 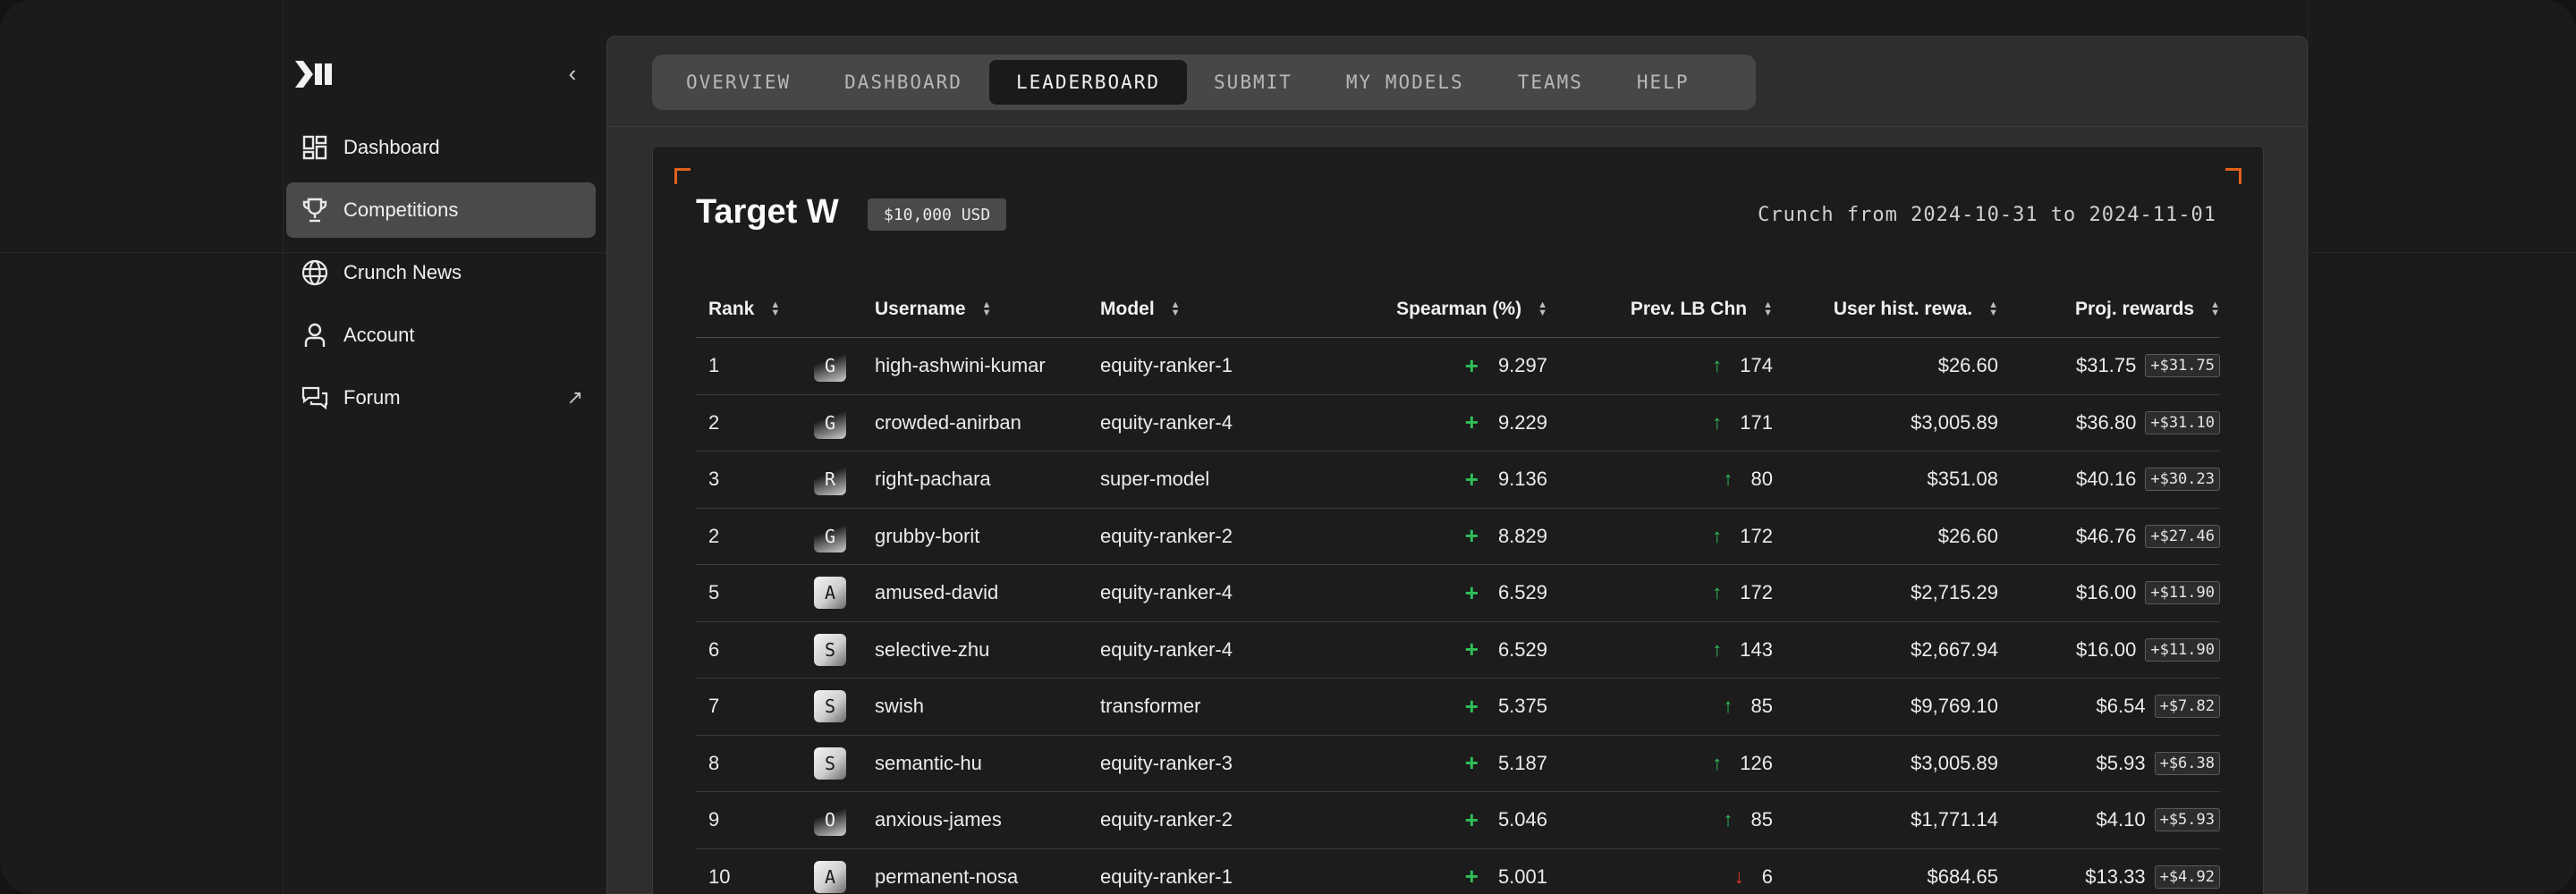 What do you see at coordinates (714, 479) in the screenshot?
I see `rank-cell: 3` at bounding box center [714, 479].